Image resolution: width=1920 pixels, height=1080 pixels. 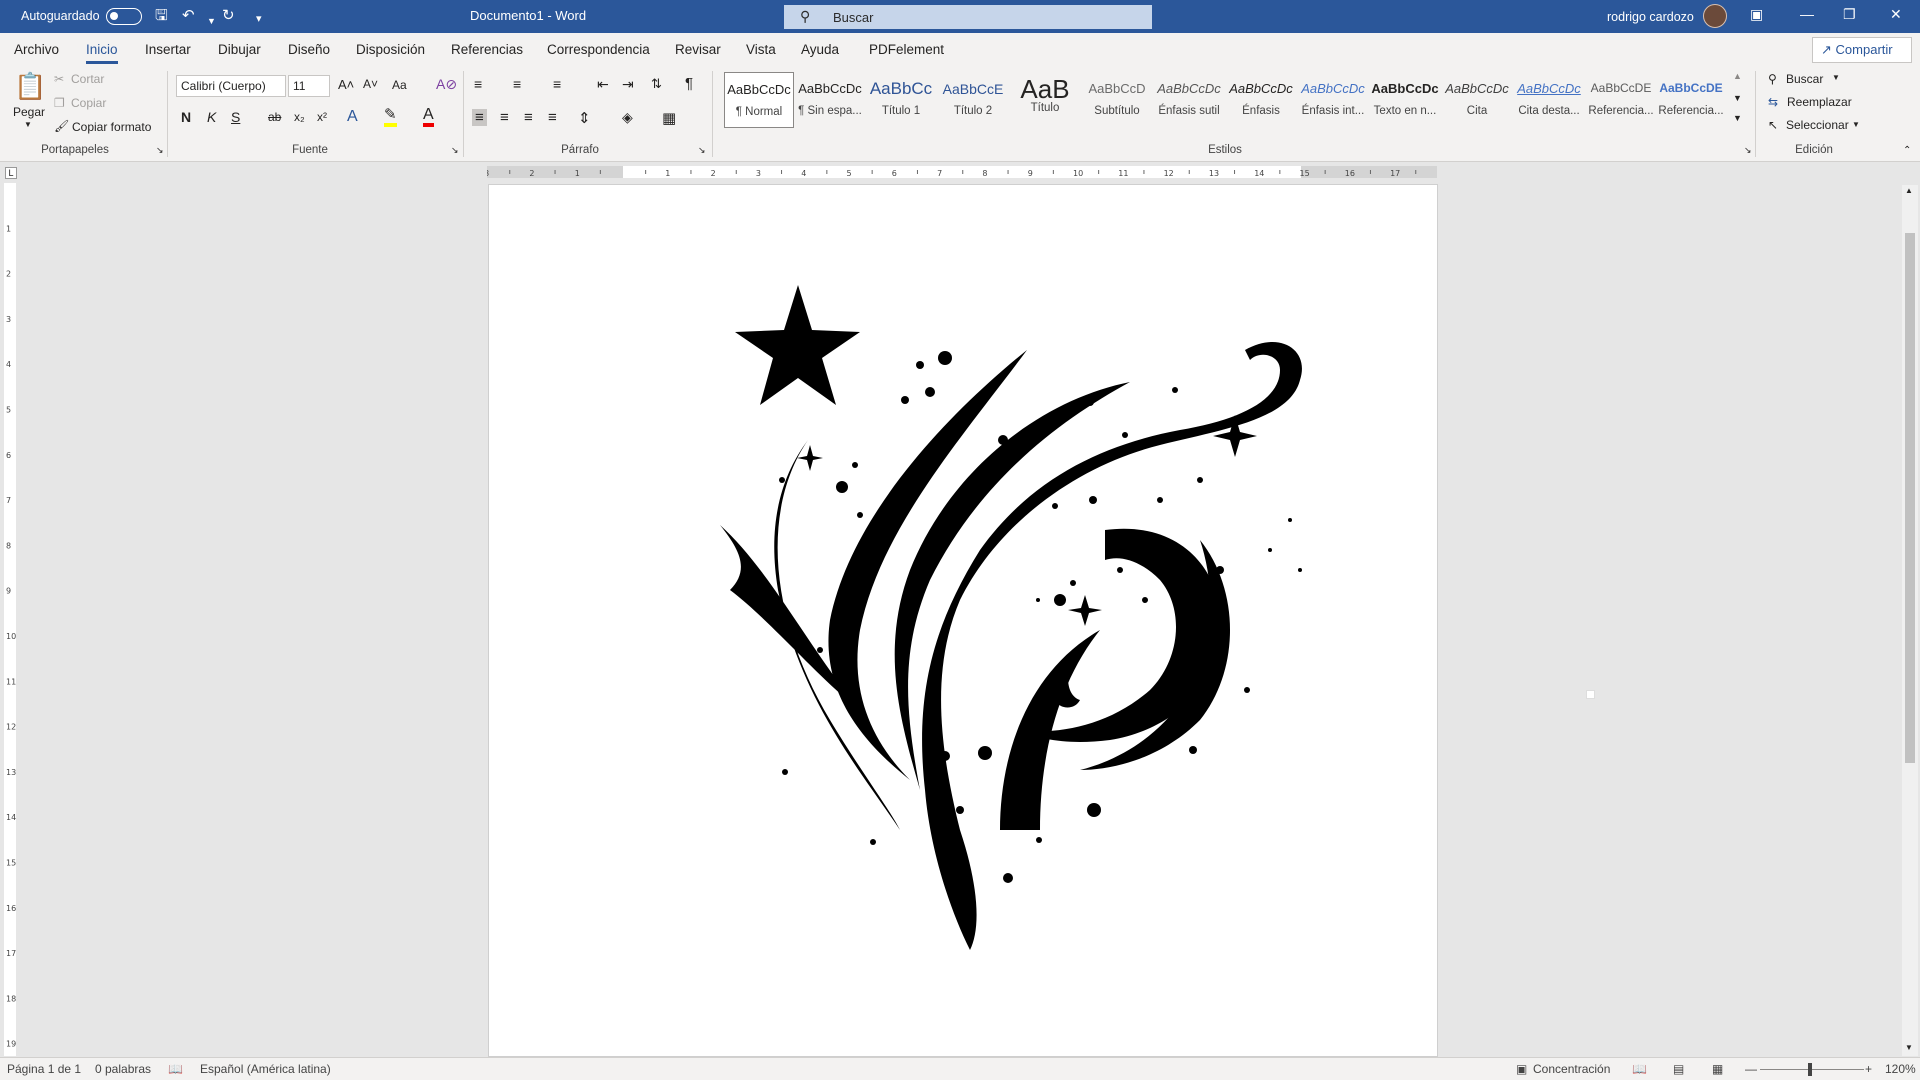 I want to click on clipboard-launcher-icon: ↘, so click(x=160, y=150).